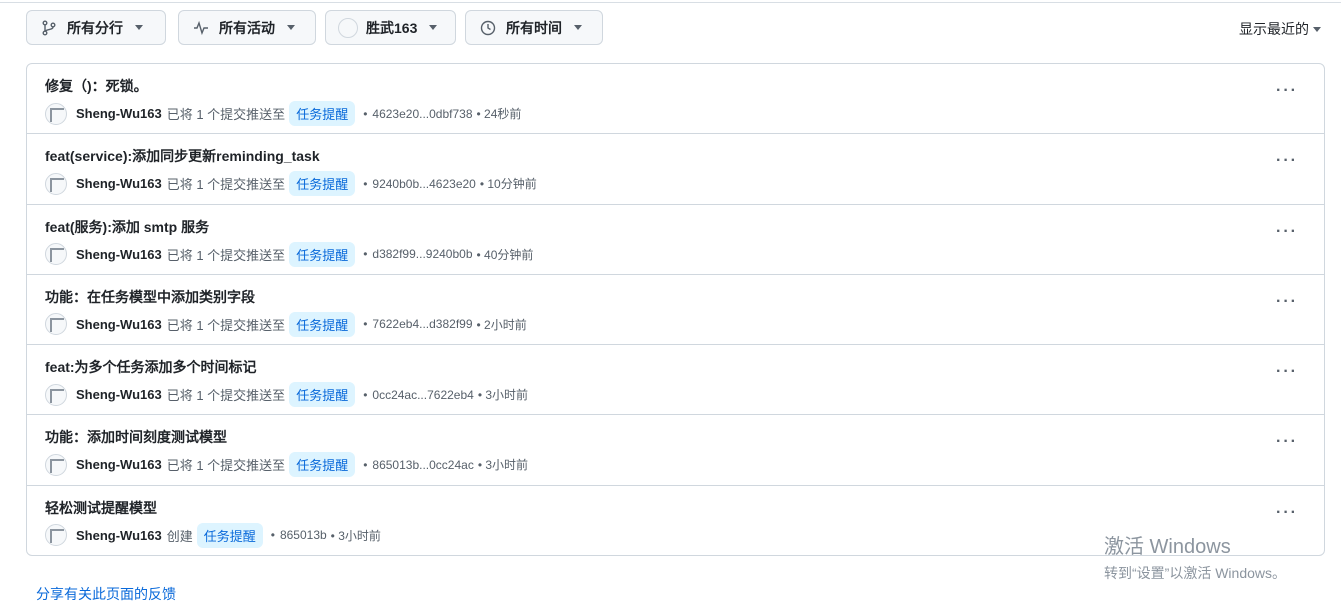  Describe the element at coordinates (422, 324) in the screenshot. I see `commit-range-link: 7622eb4...d382f99` at that location.